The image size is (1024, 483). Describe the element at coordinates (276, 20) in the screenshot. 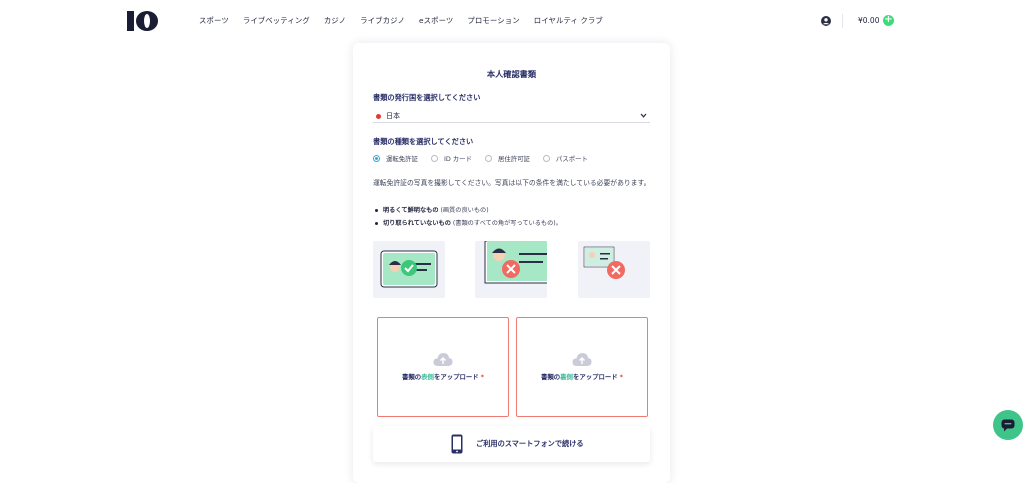

I see `nav-live-betting: ライブベッティング` at that location.